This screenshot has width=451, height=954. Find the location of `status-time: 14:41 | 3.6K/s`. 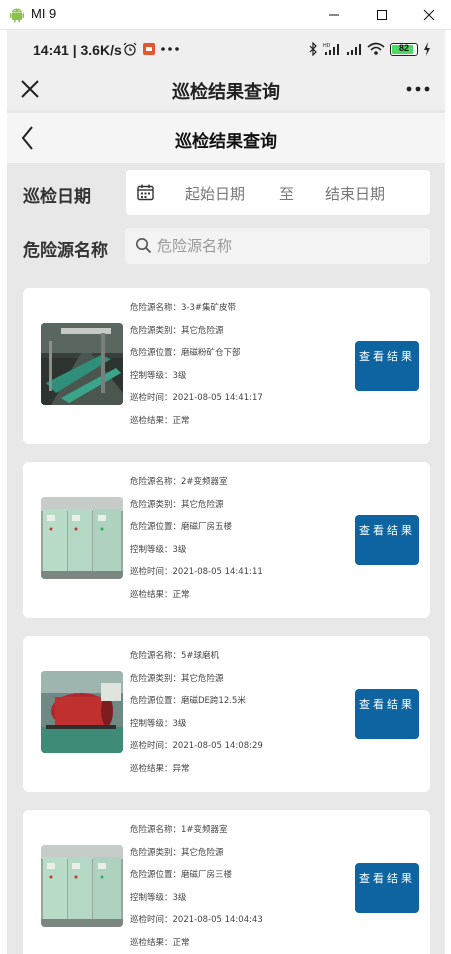

status-time: 14:41 | 3.6K/s is located at coordinates (77, 50).